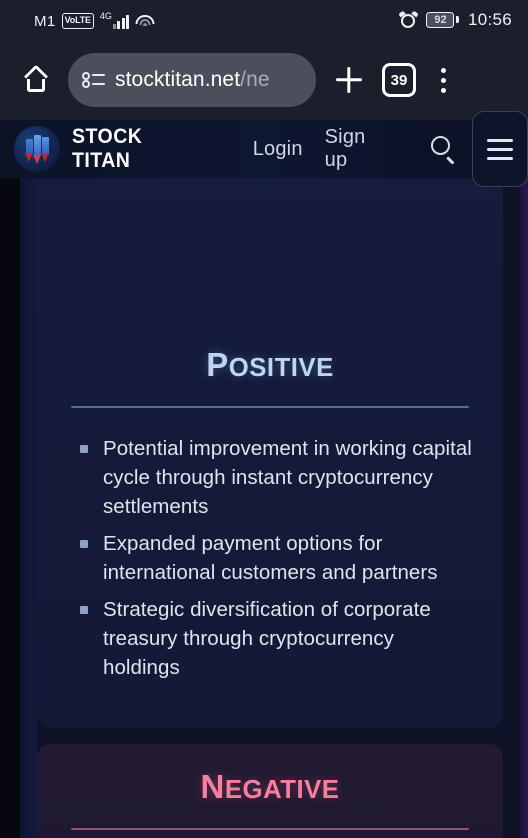 The image size is (528, 838). I want to click on scrollbar-strip, so click(524, 508).